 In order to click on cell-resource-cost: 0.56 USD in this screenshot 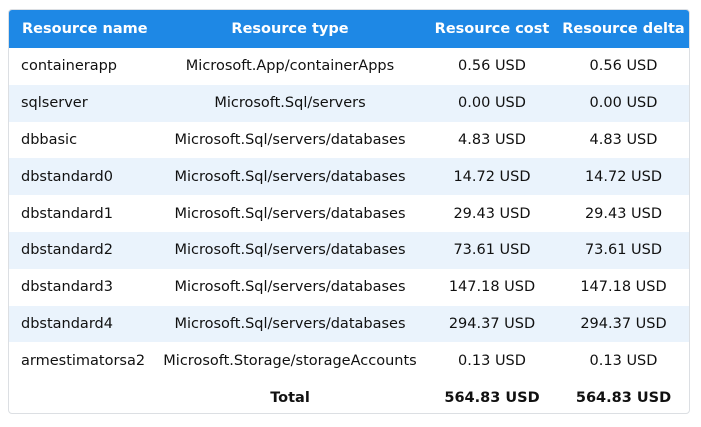, I will do `click(492, 66)`.